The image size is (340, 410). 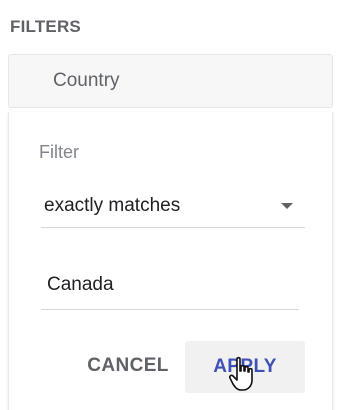 What do you see at coordinates (170, 81) in the screenshot?
I see `dimension-chip-country: Country` at bounding box center [170, 81].